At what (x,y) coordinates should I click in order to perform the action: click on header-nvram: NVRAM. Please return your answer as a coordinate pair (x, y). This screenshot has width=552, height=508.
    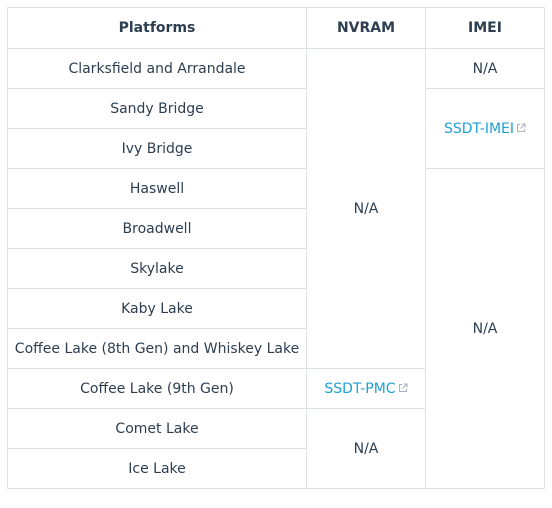
    Looking at the image, I should click on (366, 28).